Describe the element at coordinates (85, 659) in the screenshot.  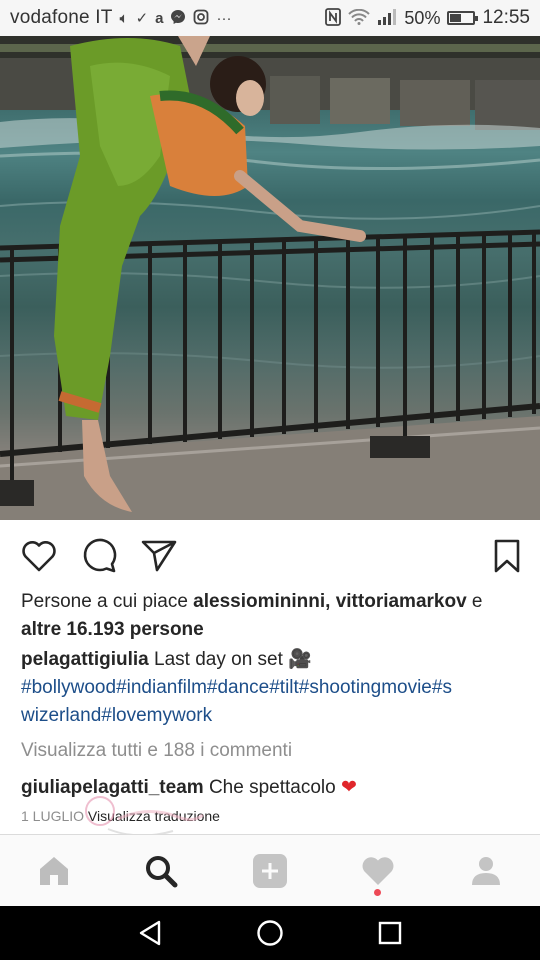
I see `caption-username: pelagattigiulia` at that location.